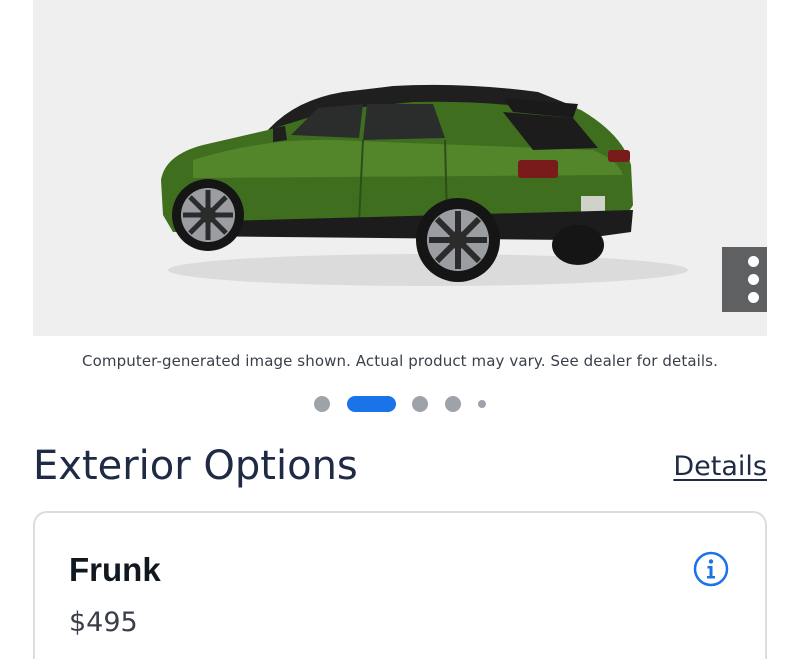  What do you see at coordinates (753, 261) in the screenshot?
I see `more-vertical-icon` at bounding box center [753, 261].